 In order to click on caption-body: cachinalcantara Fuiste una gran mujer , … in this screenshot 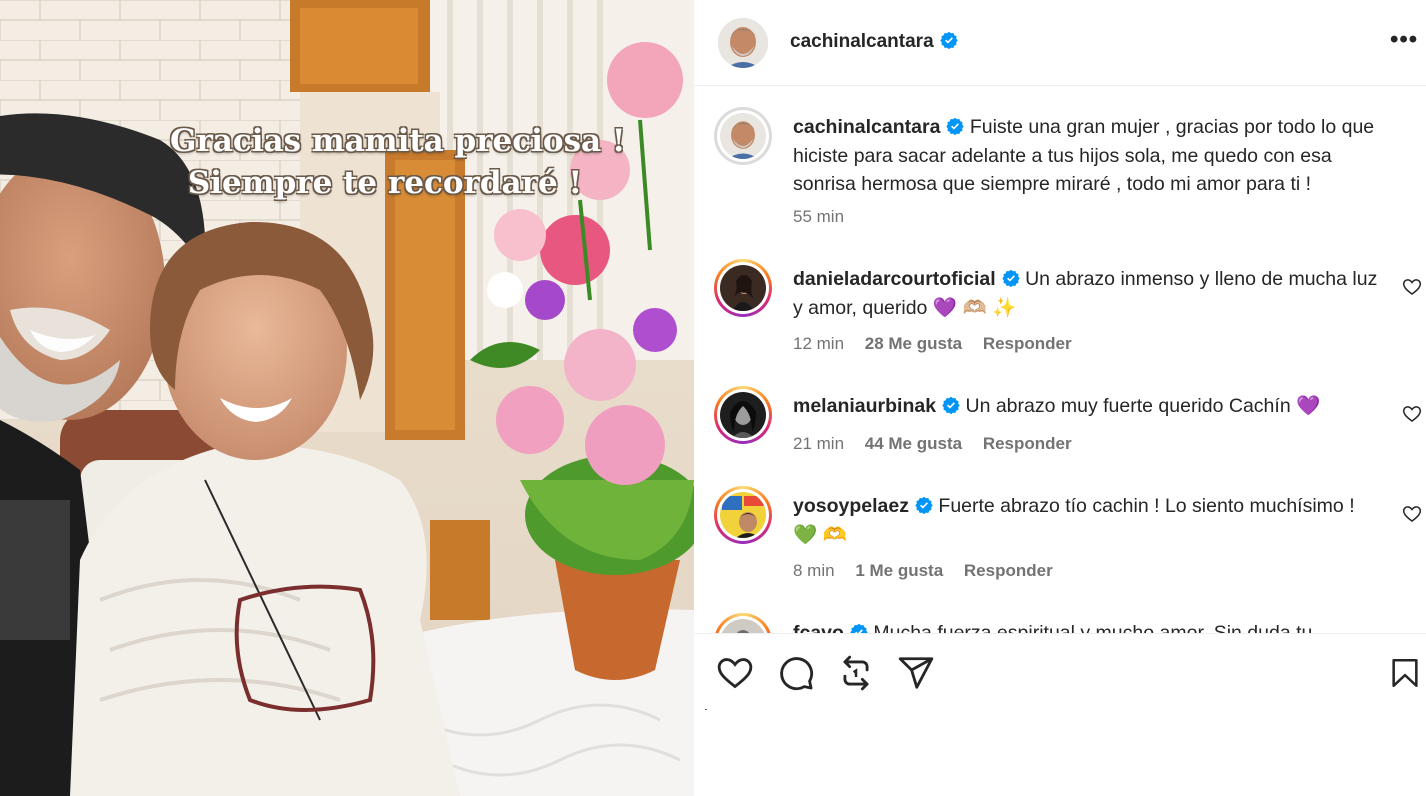, I will do `click(1086, 156)`.